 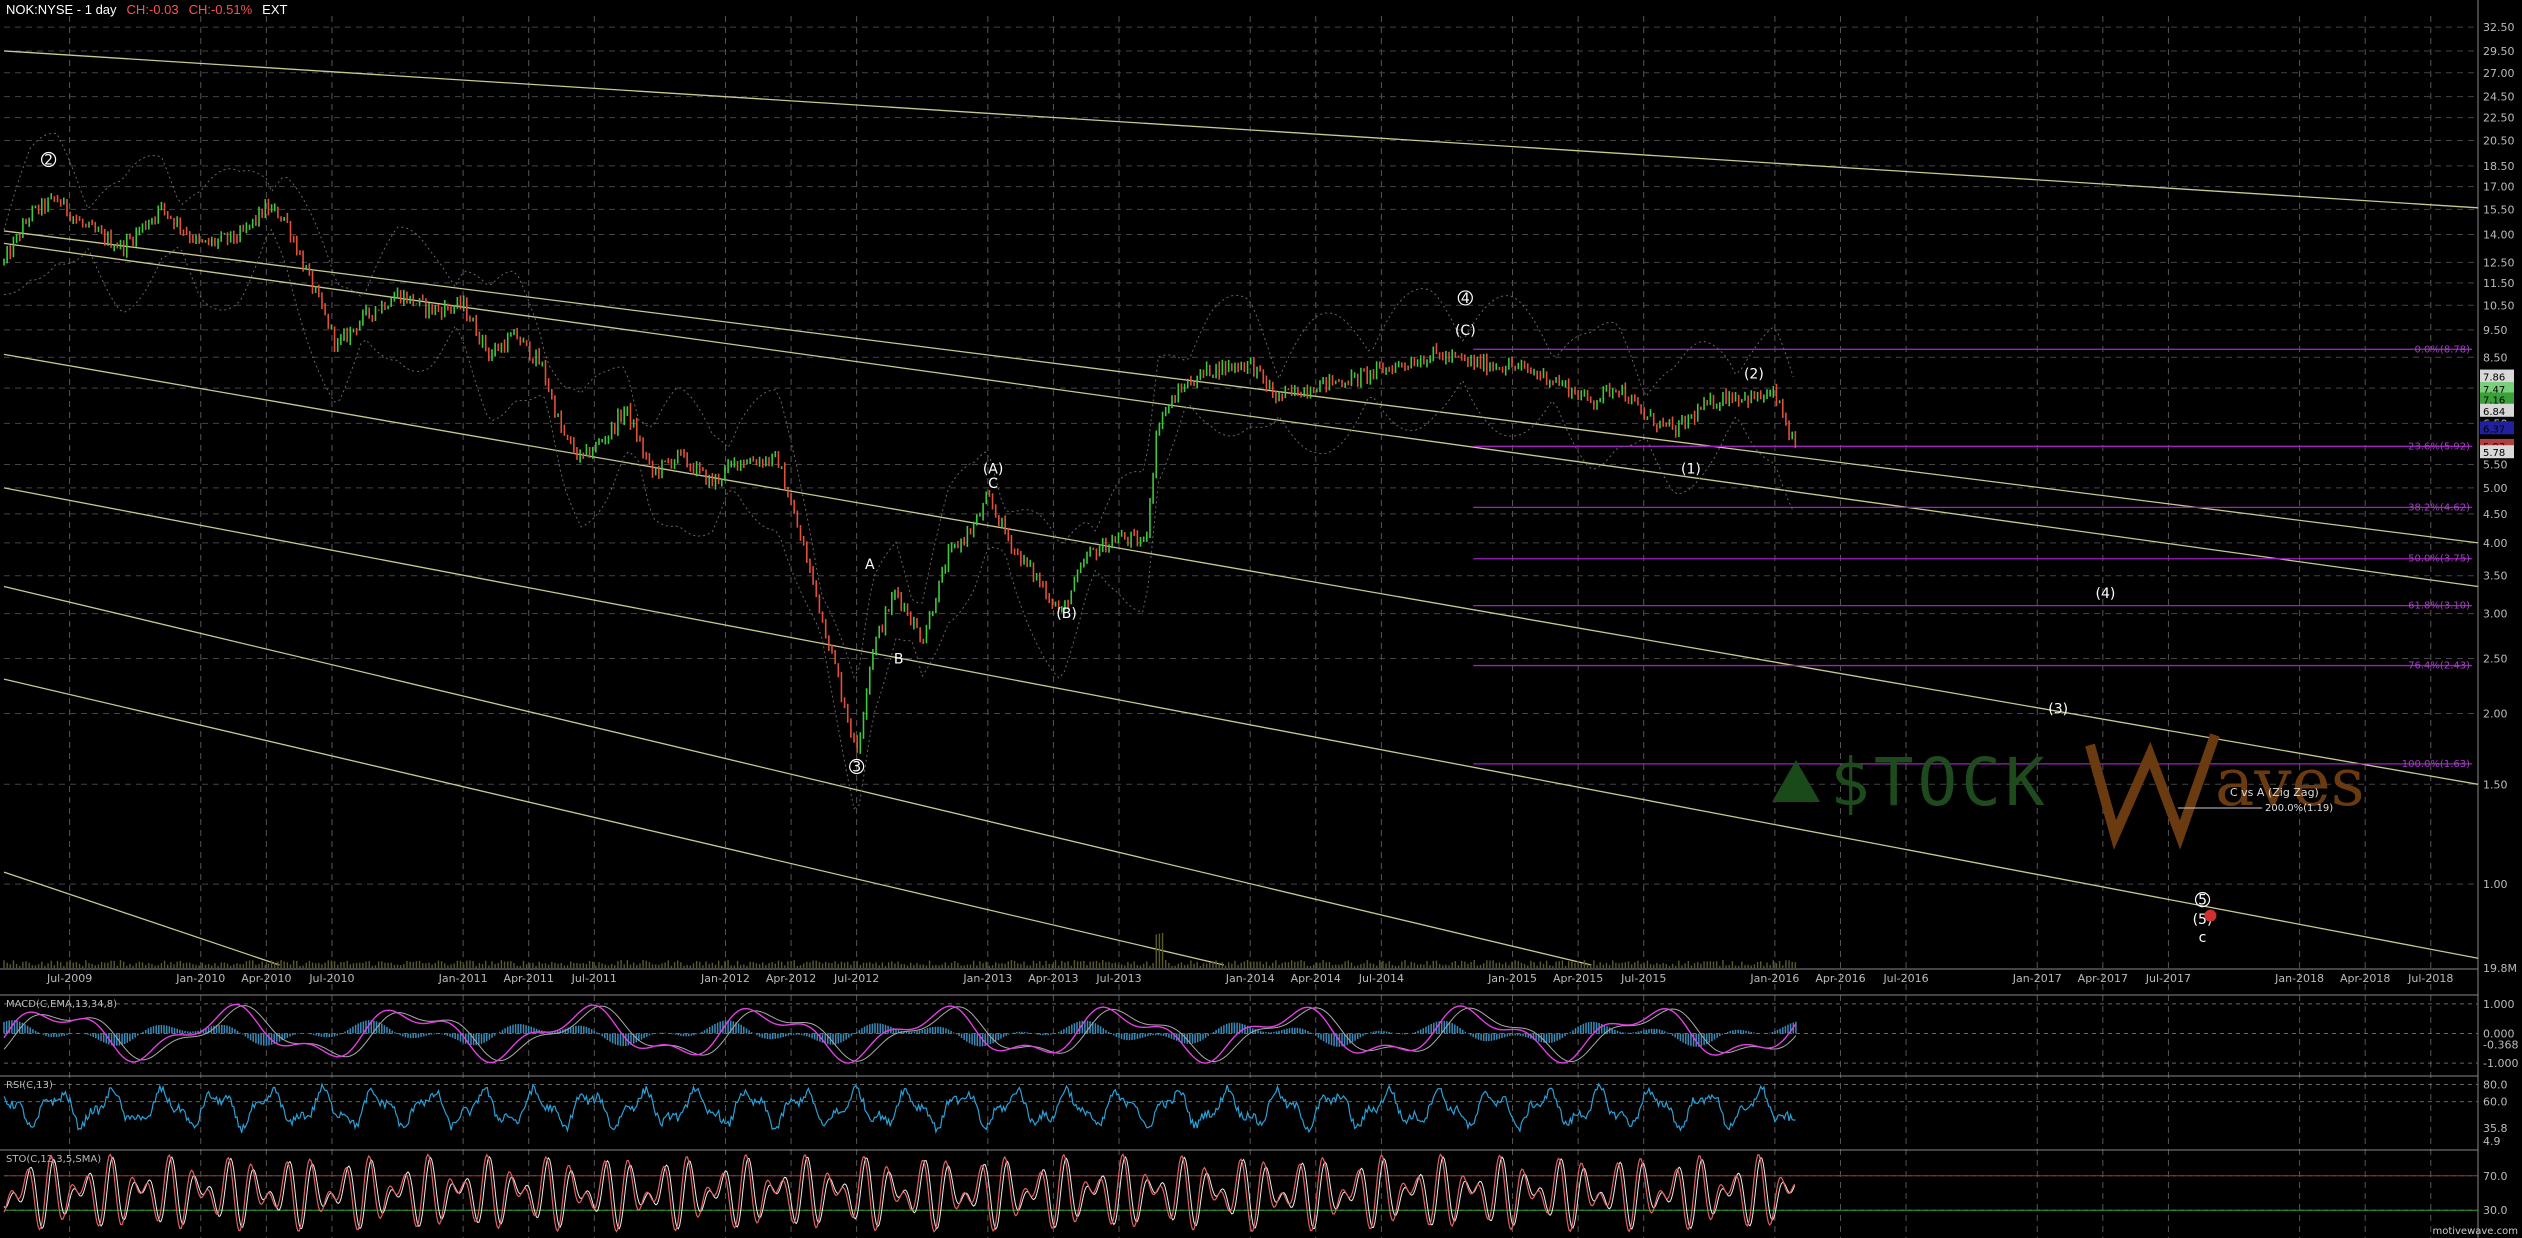 What do you see at coordinates (2152, 791) in the screenshot?
I see `watermark-w-mark` at bounding box center [2152, 791].